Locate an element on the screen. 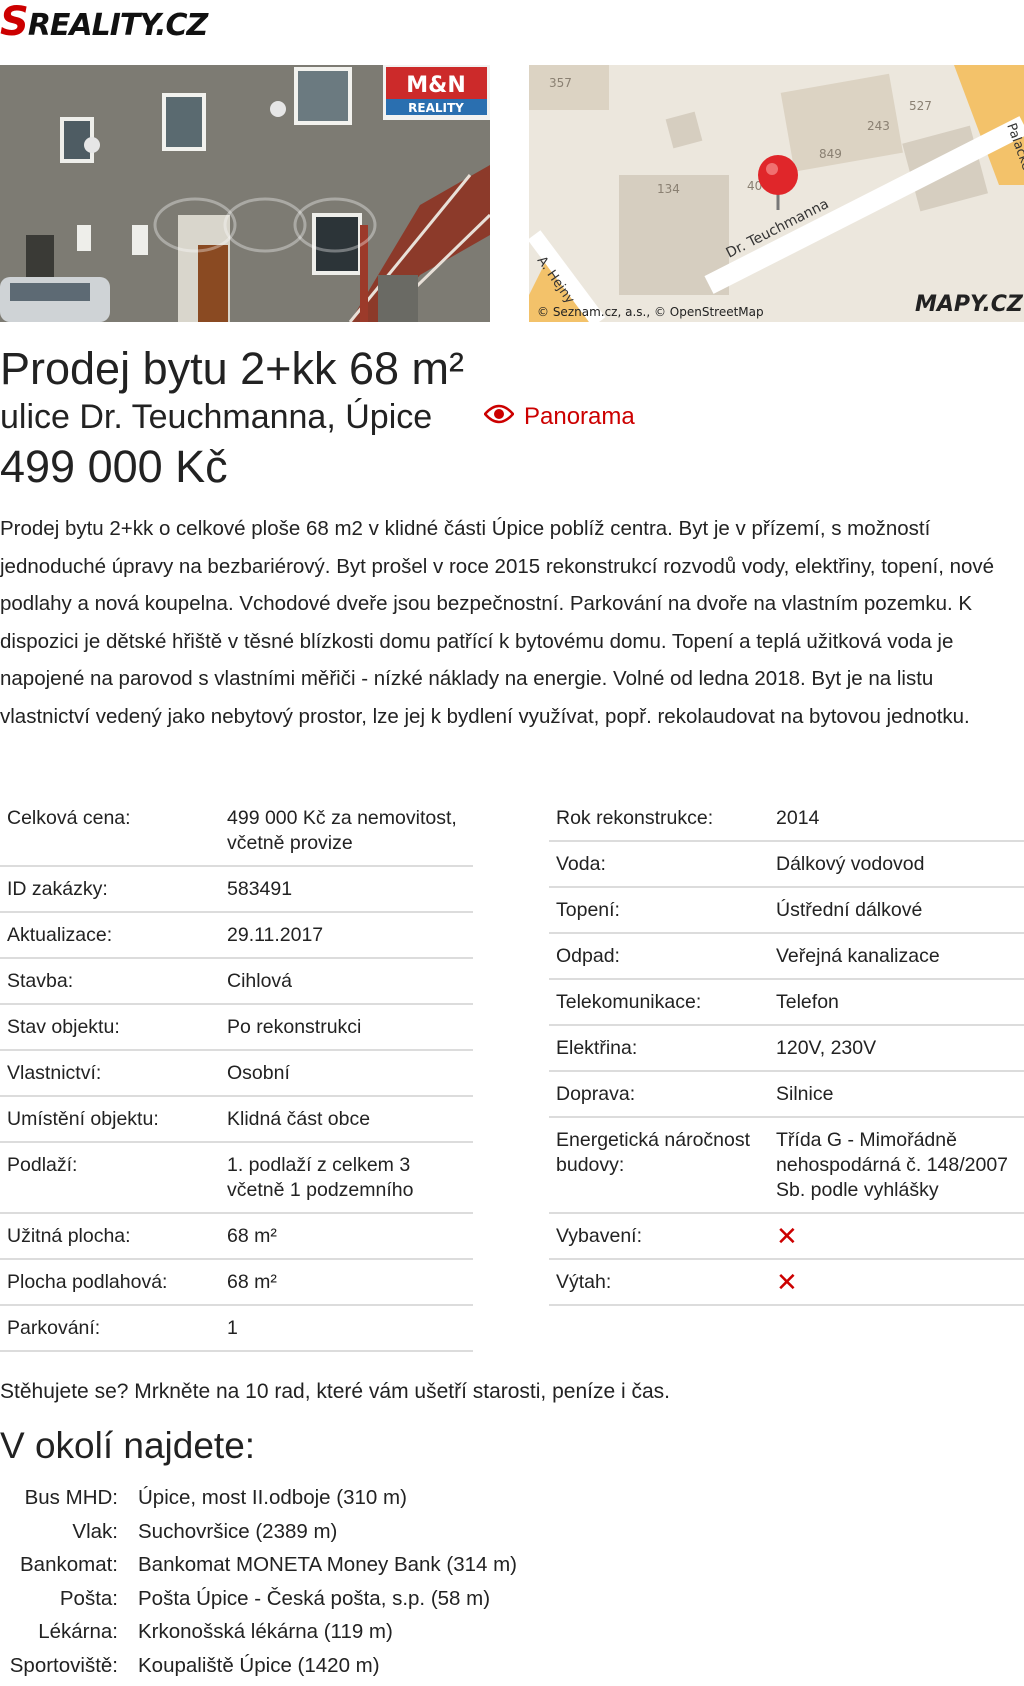  panorama-link: Panorama is located at coordinates (559, 417).